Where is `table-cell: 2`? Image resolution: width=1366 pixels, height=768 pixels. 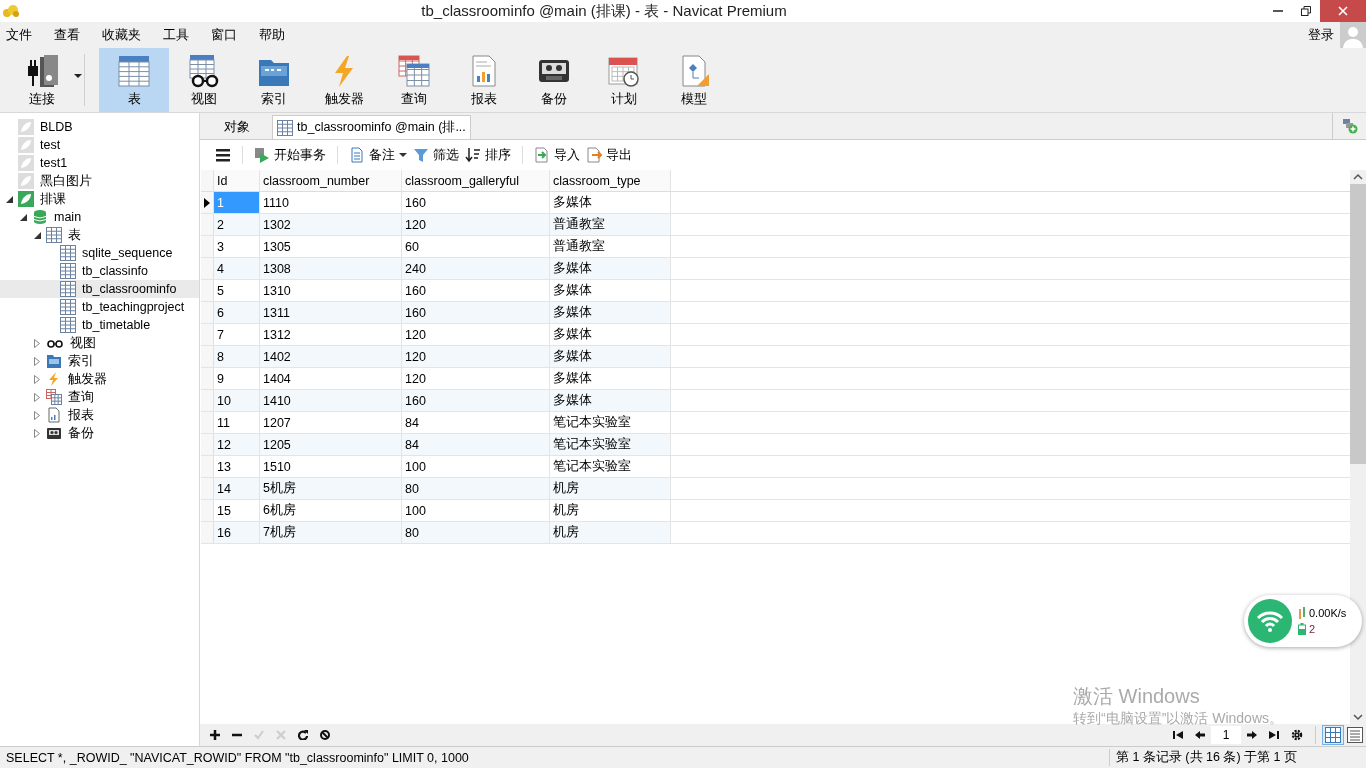 table-cell: 2 is located at coordinates (237, 224).